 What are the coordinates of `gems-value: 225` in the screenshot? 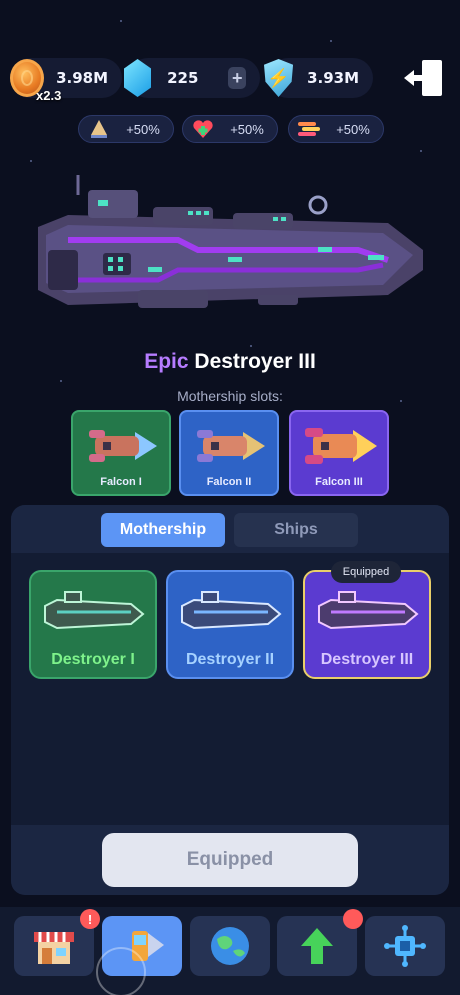 It's located at (183, 78).